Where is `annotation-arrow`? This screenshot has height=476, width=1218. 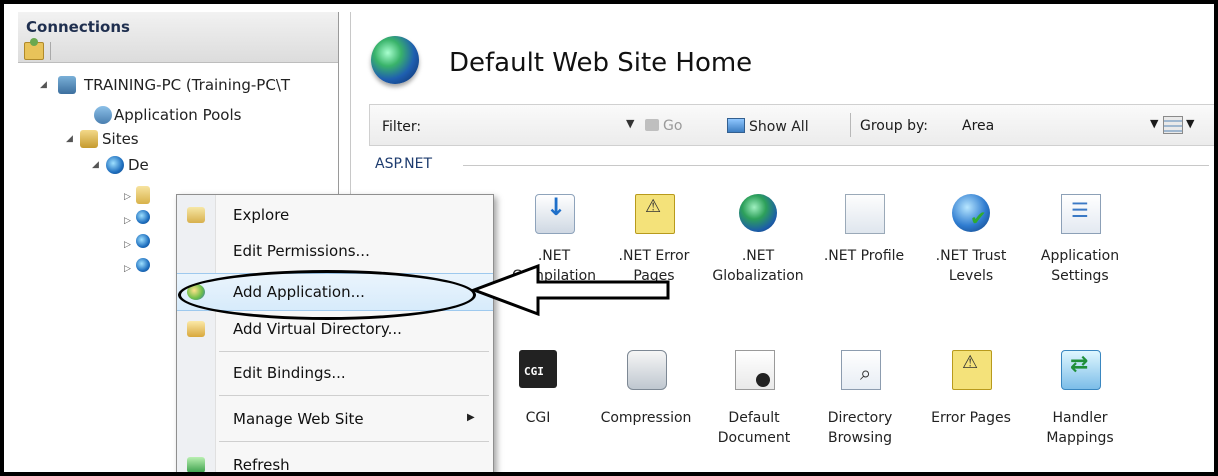 annotation-arrow is located at coordinates (569, 290).